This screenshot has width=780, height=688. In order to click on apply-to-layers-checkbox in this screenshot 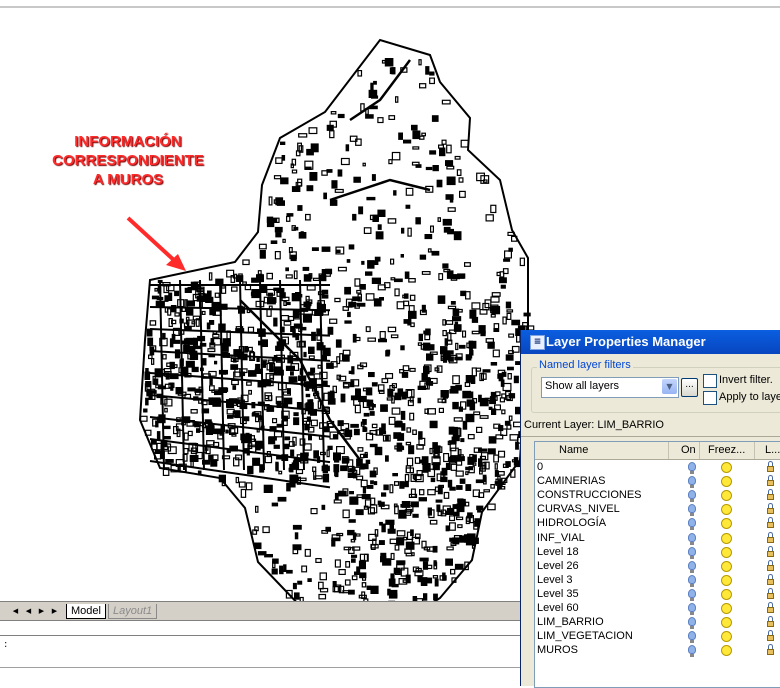, I will do `click(710, 398)`.